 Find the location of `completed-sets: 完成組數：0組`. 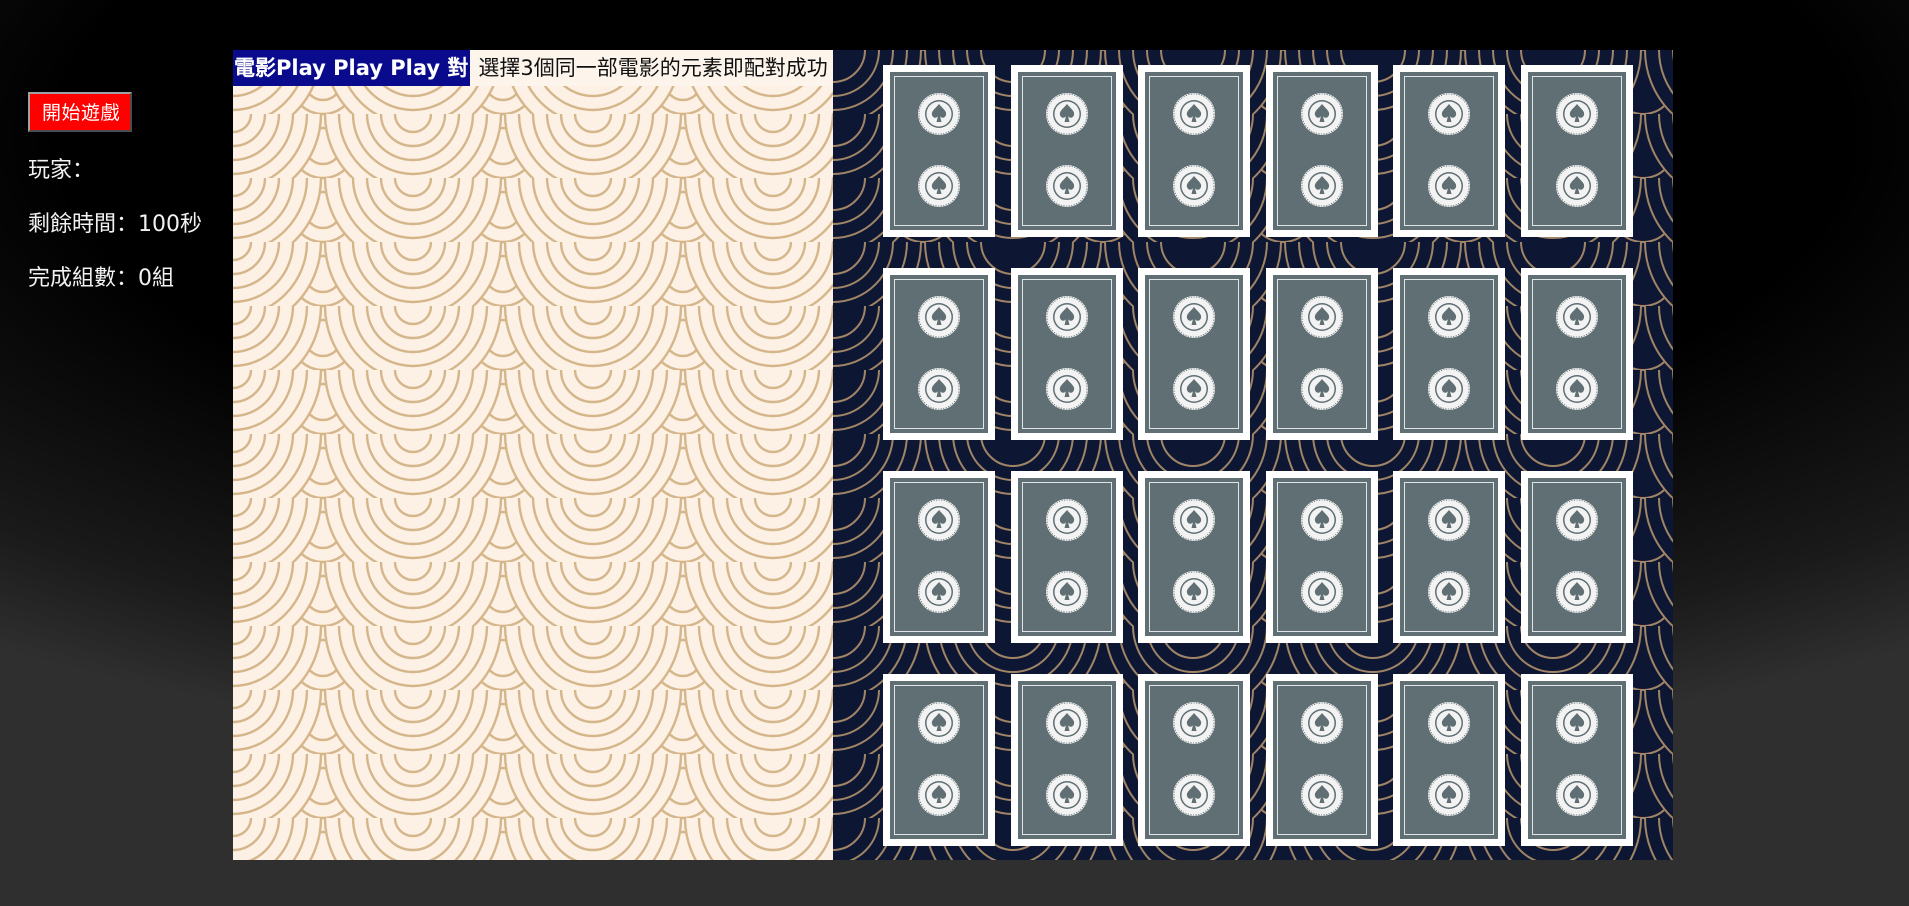

completed-sets: 完成組數：0組 is located at coordinates (101, 278).